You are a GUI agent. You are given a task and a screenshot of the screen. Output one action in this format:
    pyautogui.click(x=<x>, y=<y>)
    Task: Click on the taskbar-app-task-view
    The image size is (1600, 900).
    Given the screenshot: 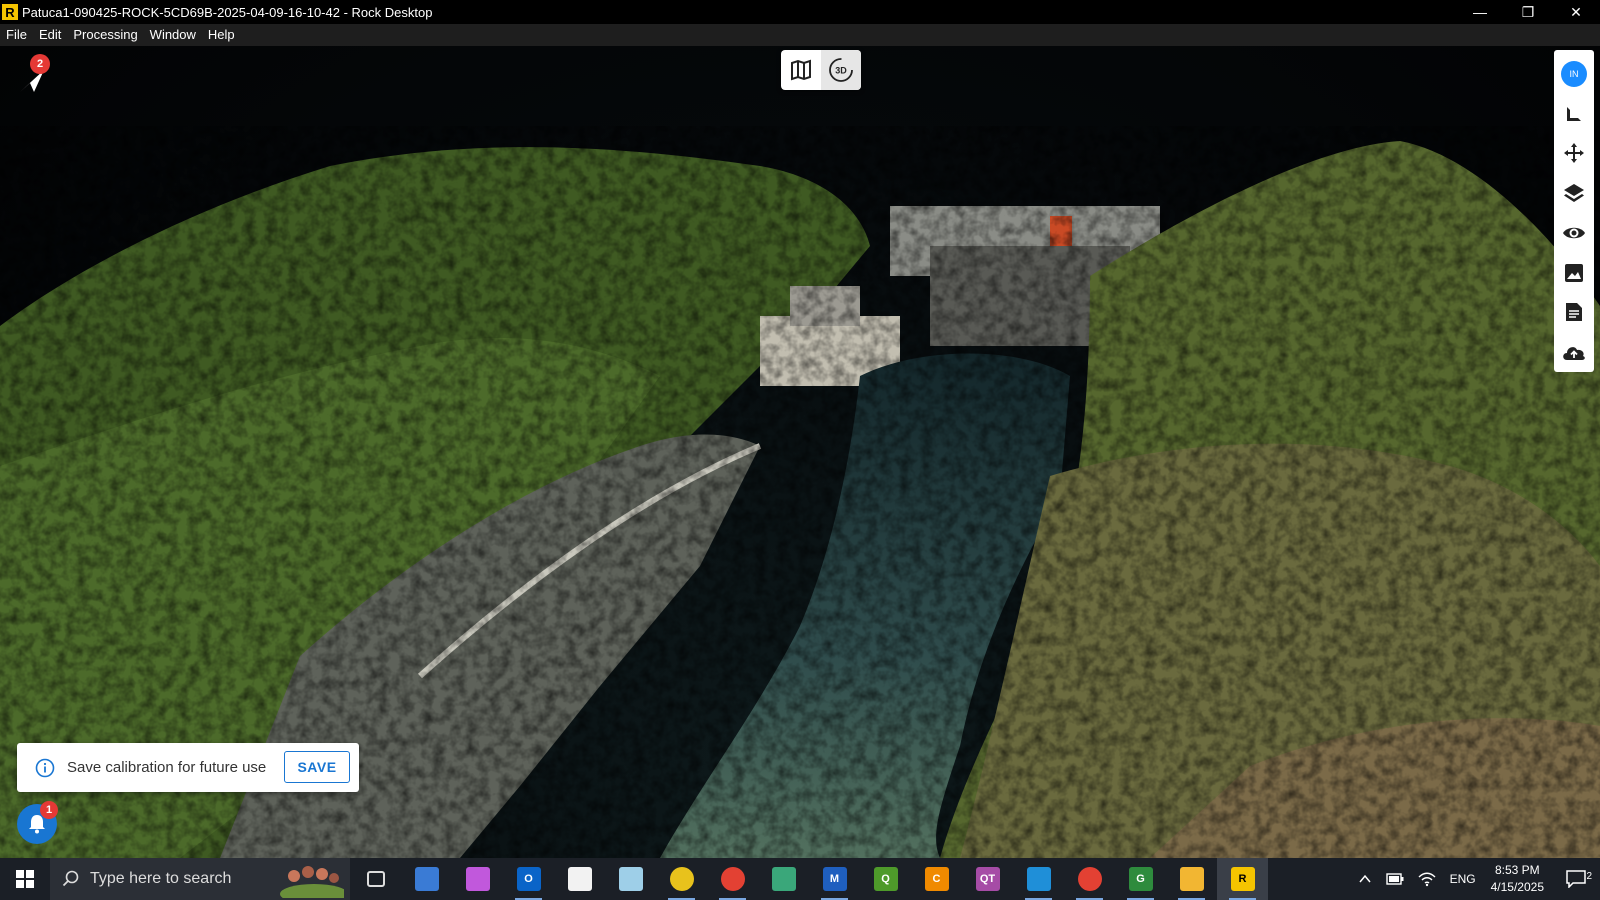 What is the action you would take?
    pyautogui.click(x=375, y=879)
    